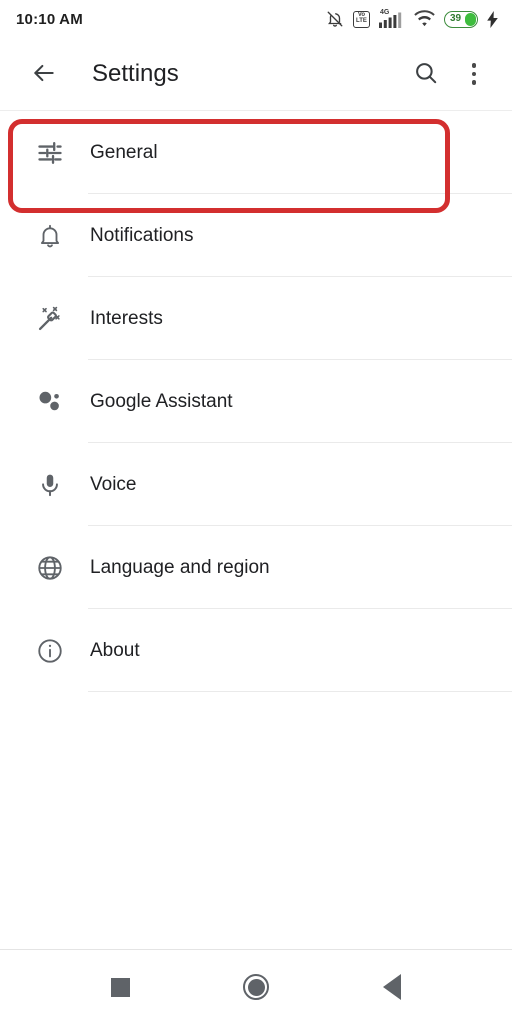  What do you see at coordinates (180, 567) in the screenshot?
I see `list-item-label: Language and region` at bounding box center [180, 567].